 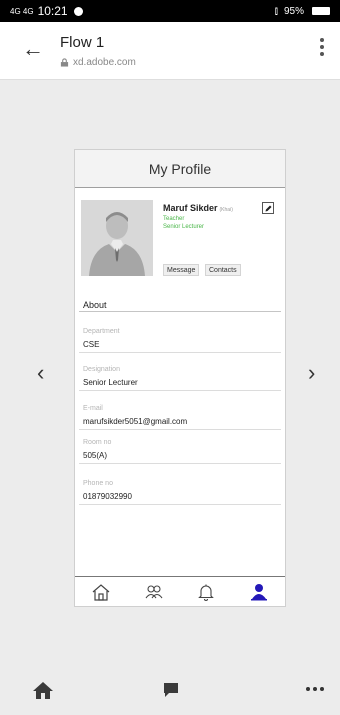 I want to click on back-arrow-icon: ←, so click(x=33, y=49).